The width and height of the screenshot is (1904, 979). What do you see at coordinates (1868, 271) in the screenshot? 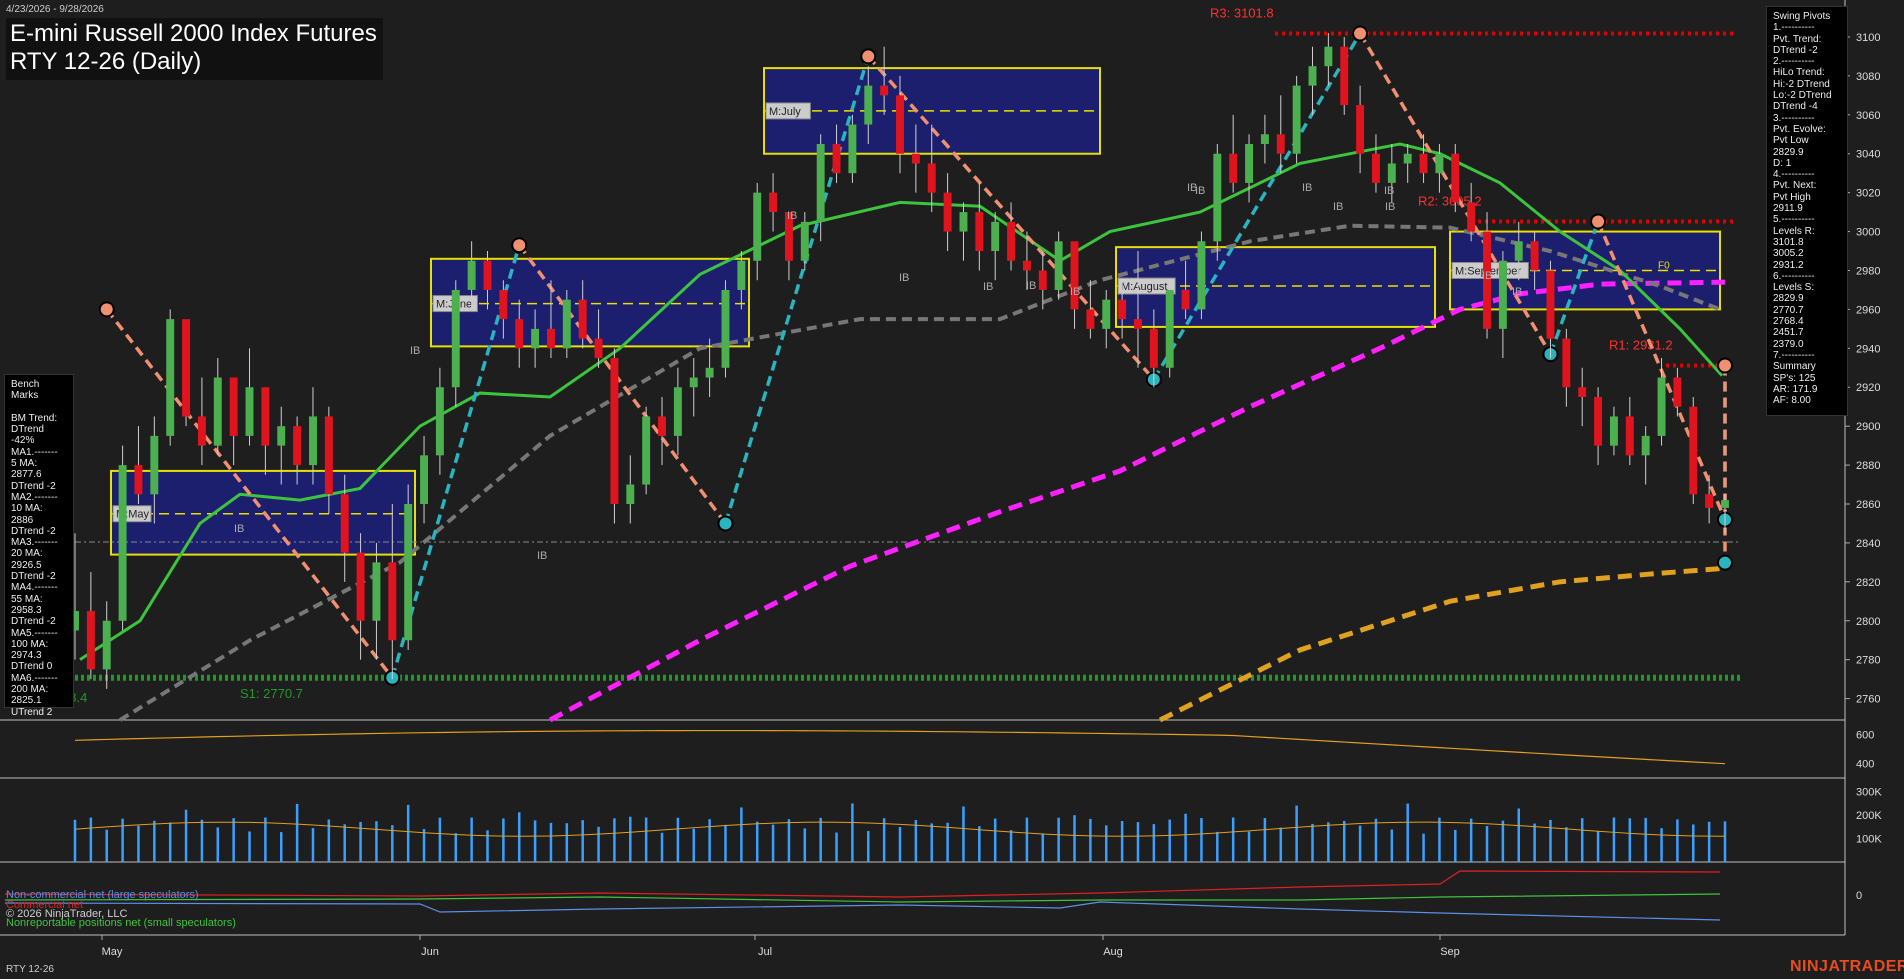
I see `price-tick-label: 2980` at bounding box center [1868, 271].